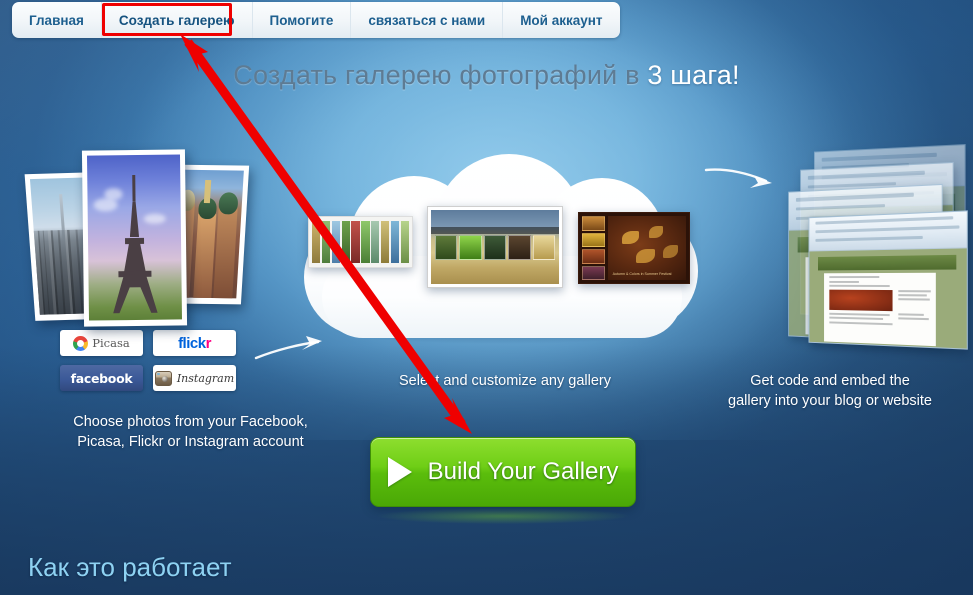 The height and width of the screenshot is (595, 973). Describe the element at coordinates (634, 248) in the screenshot. I see `autumn-gallery-preview: Autumn & Colors in Summer Festival` at that location.